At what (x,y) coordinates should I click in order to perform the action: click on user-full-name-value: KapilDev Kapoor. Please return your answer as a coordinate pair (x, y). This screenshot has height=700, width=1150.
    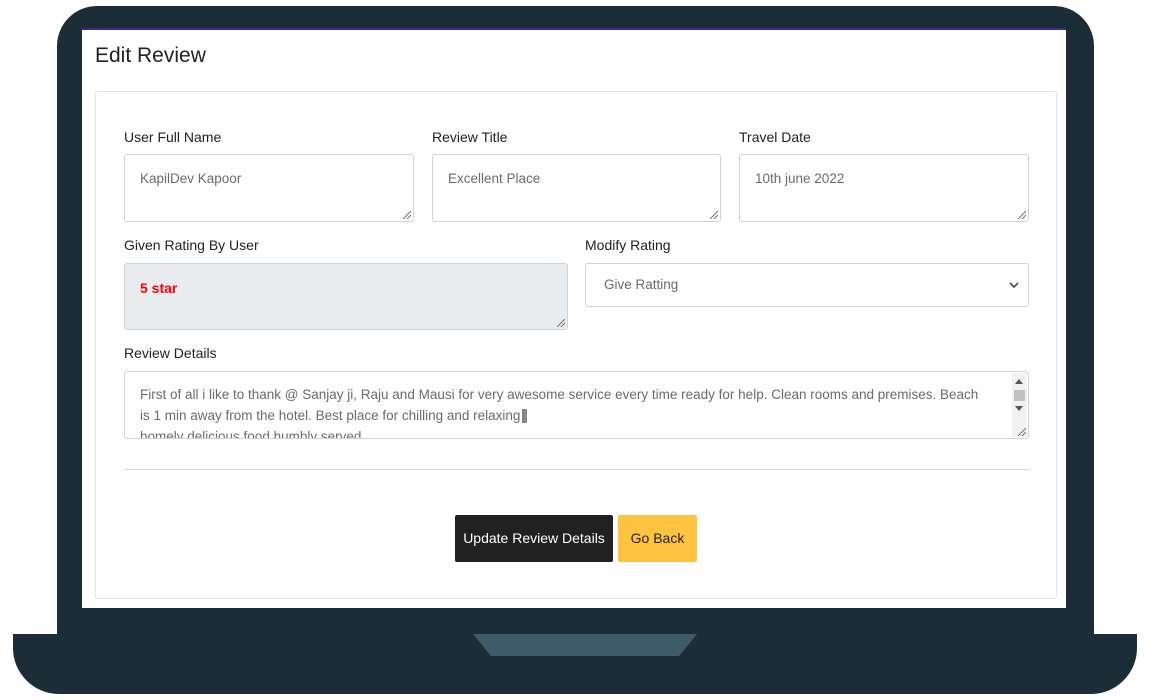
    Looking at the image, I should click on (191, 178).